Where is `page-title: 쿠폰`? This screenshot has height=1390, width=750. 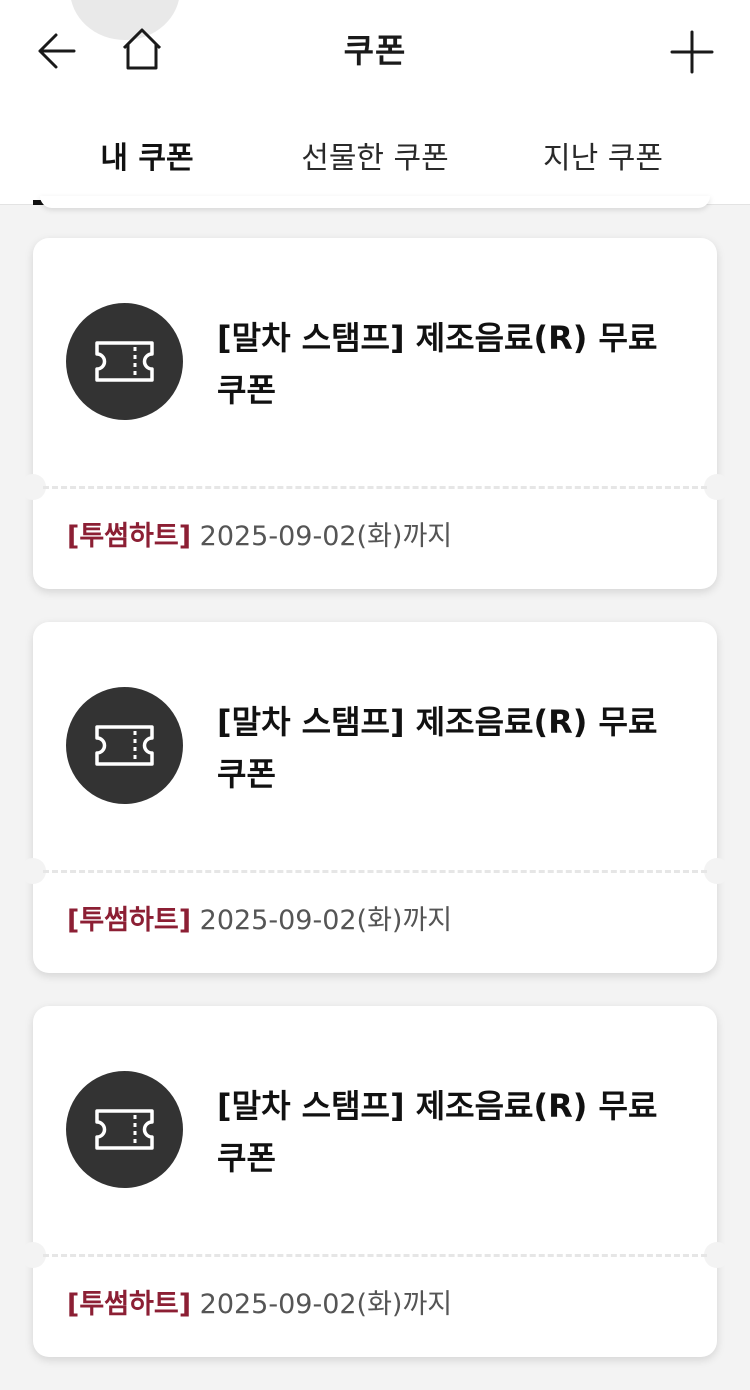
page-title: 쿠폰 is located at coordinates (375, 50).